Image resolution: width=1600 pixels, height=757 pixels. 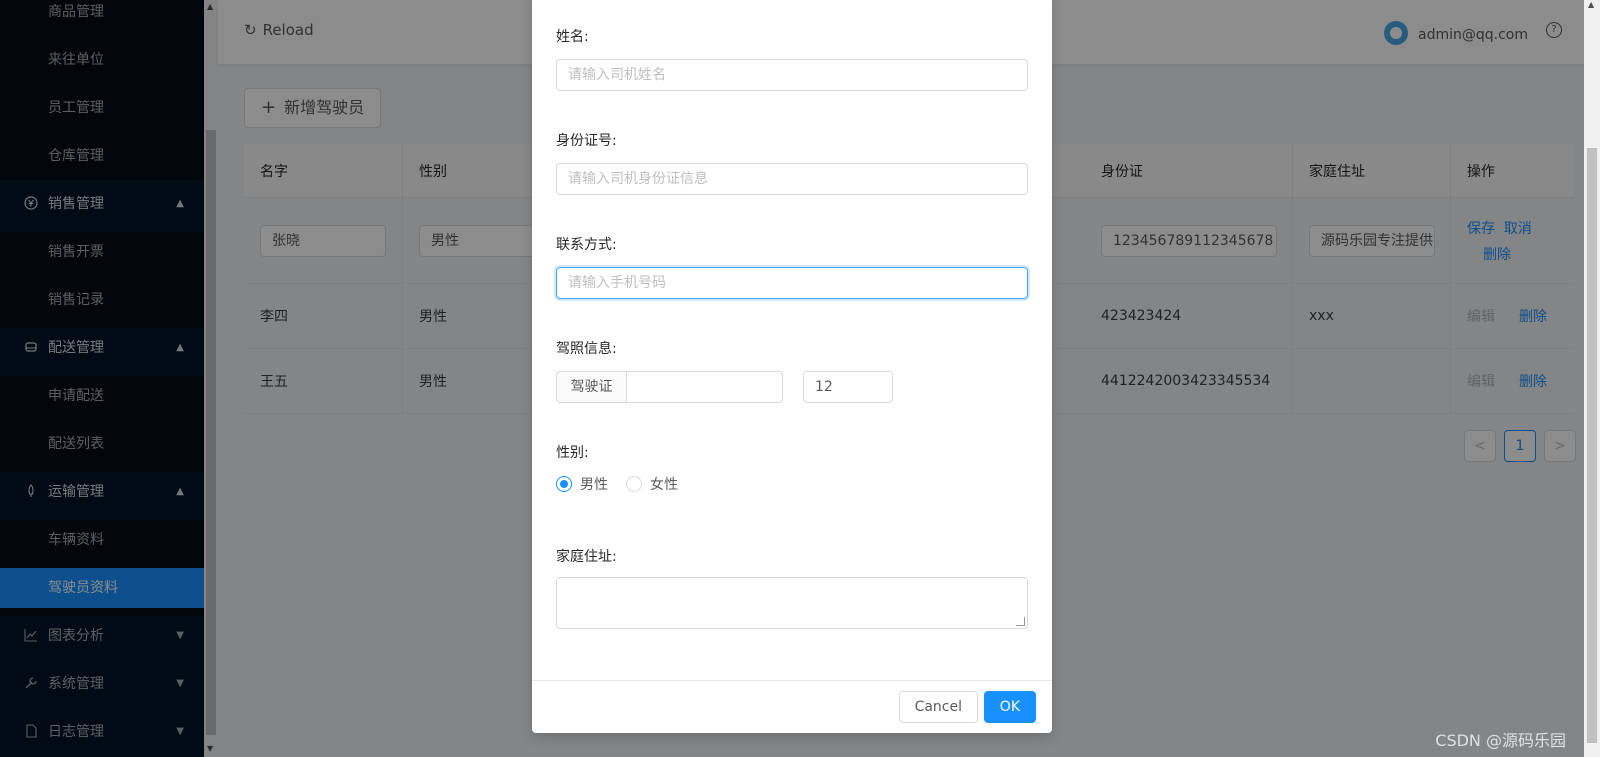 What do you see at coordinates (704, 387) in the screenshot?
I see `license-number-input` at bounding box center [704, 387].